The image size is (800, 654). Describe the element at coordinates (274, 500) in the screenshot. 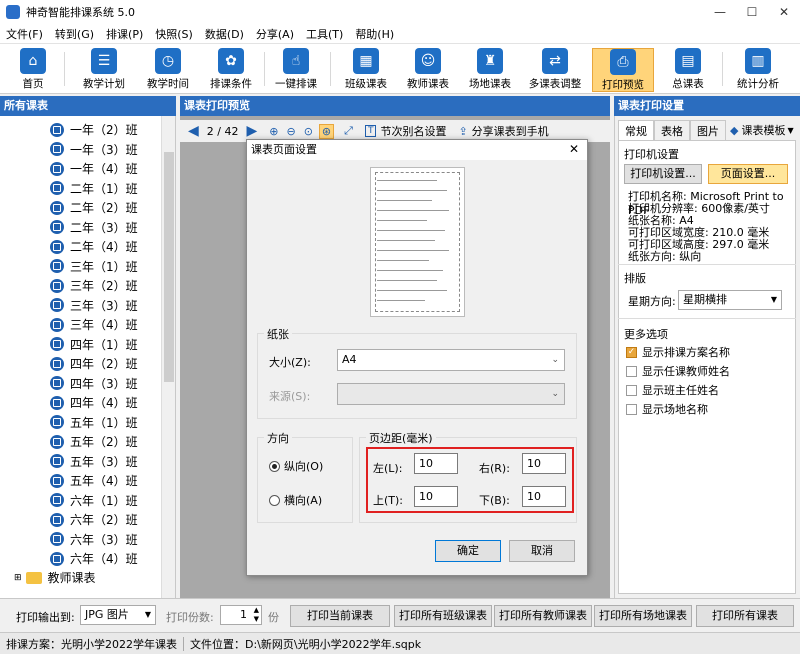

I see `radio-icon` at that location.